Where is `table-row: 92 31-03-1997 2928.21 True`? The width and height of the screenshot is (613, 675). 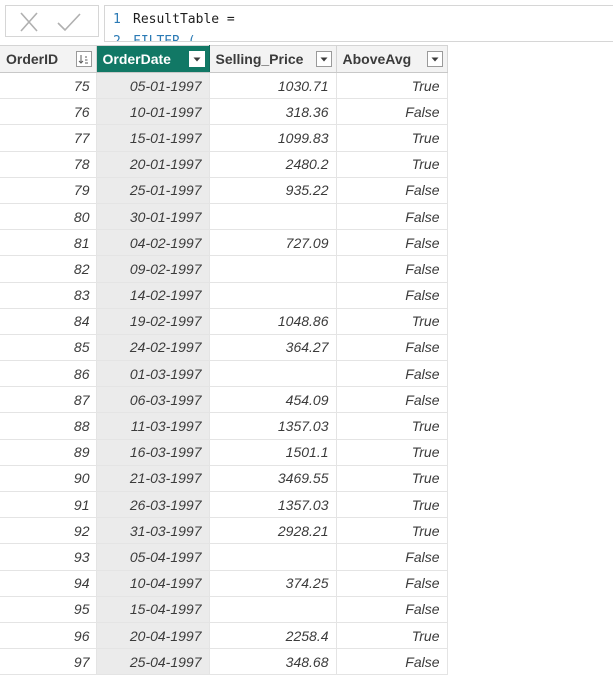 table-row: 92 31-03-1997 2928.21 True is located at coordinates (224, 531).